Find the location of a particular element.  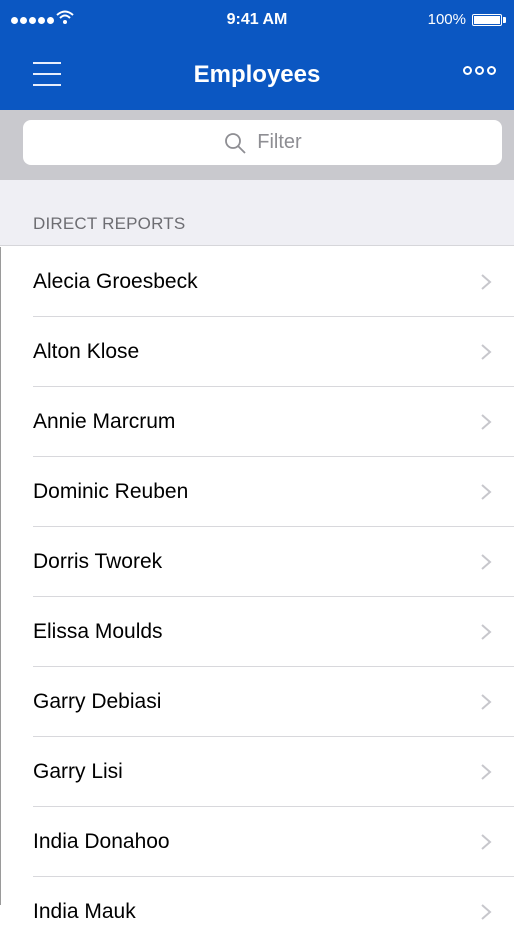

employee-name: Elissa Moulds is located at coordinates (98, 631).